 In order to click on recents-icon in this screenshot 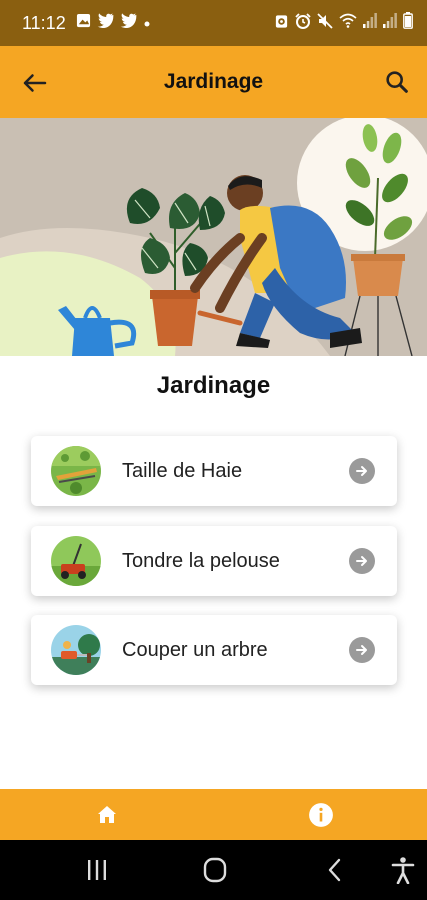, I will do `click(97, 870)`.